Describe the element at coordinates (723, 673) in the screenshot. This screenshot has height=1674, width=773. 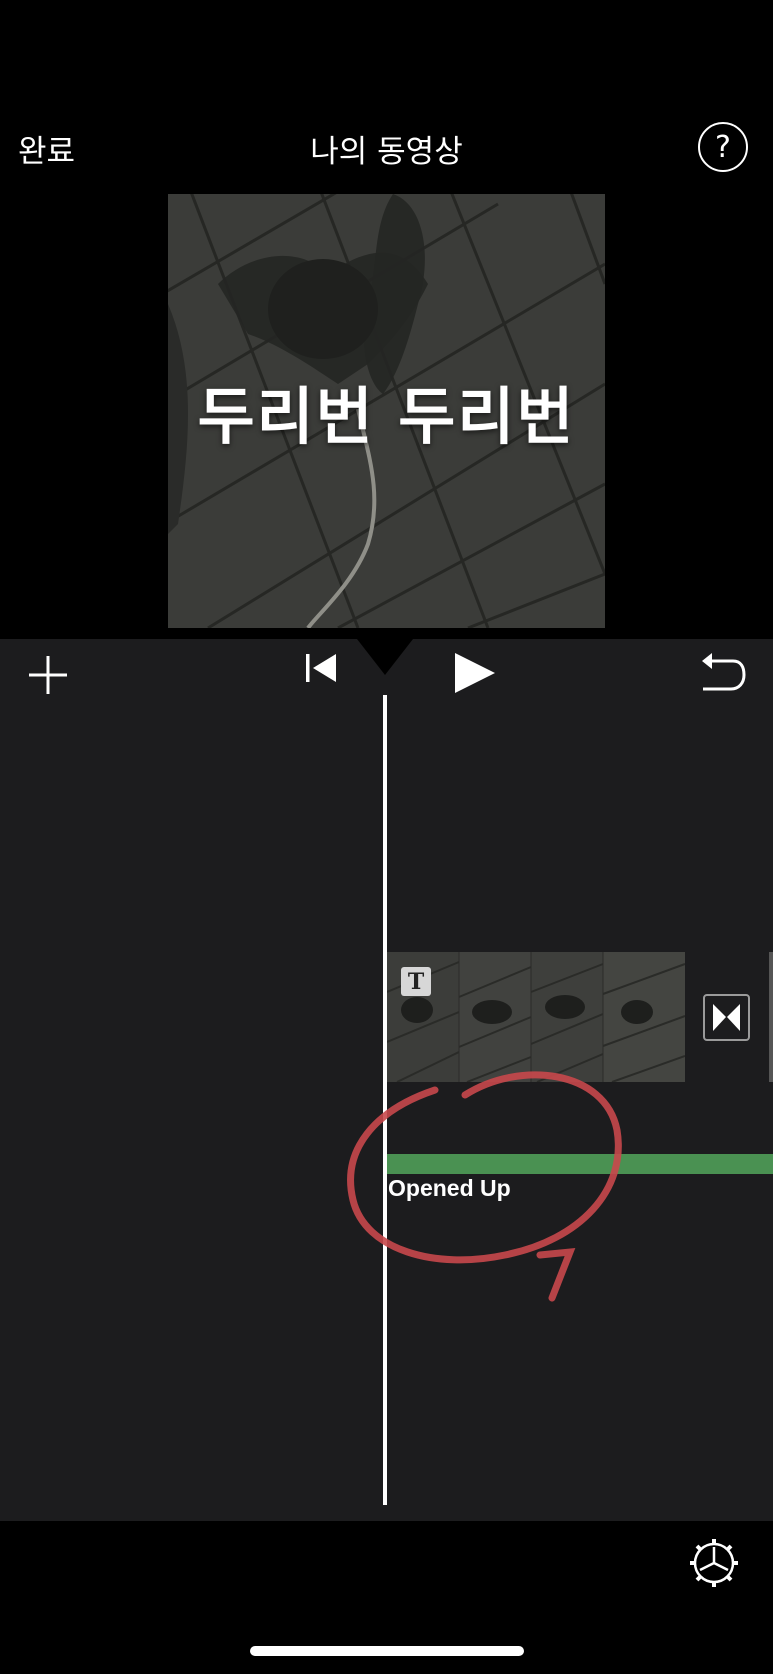
I see `undo-icon` at that location.